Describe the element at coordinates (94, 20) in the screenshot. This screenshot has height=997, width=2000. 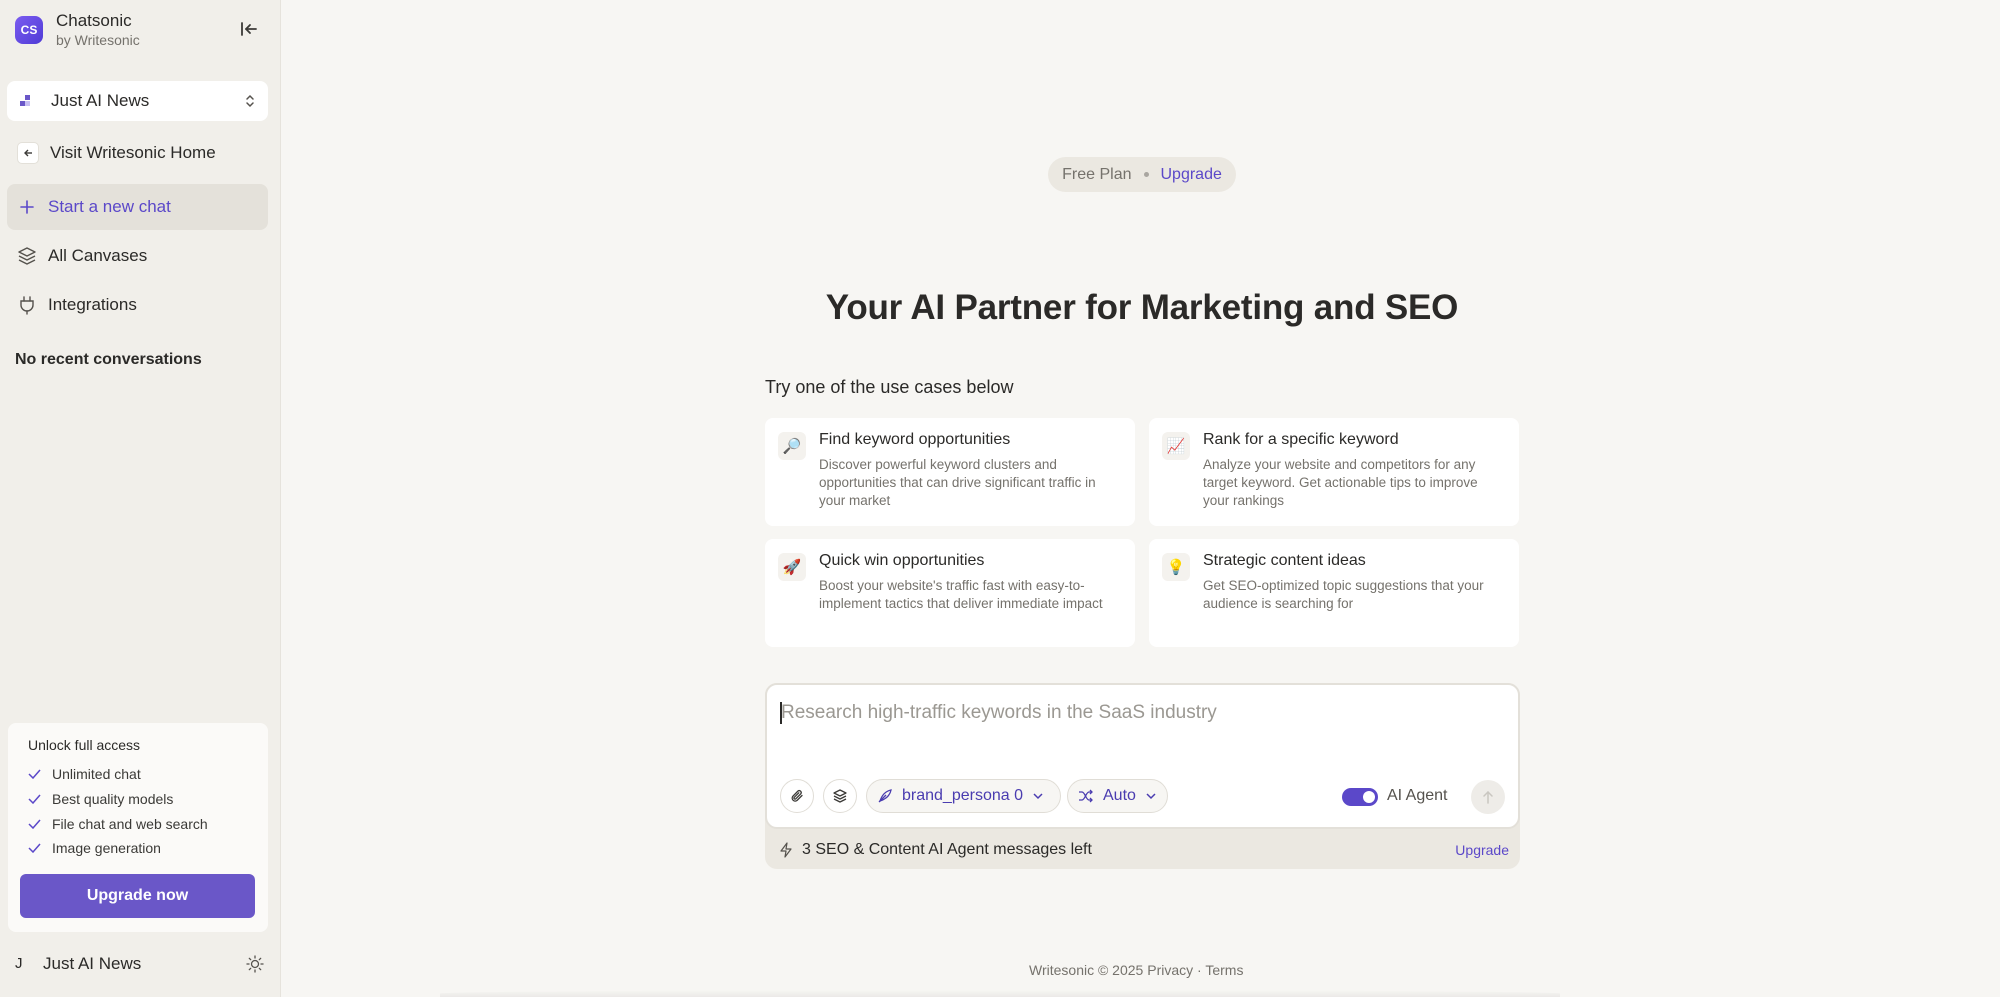
I see `brand-name: Chatsonic` at that location.